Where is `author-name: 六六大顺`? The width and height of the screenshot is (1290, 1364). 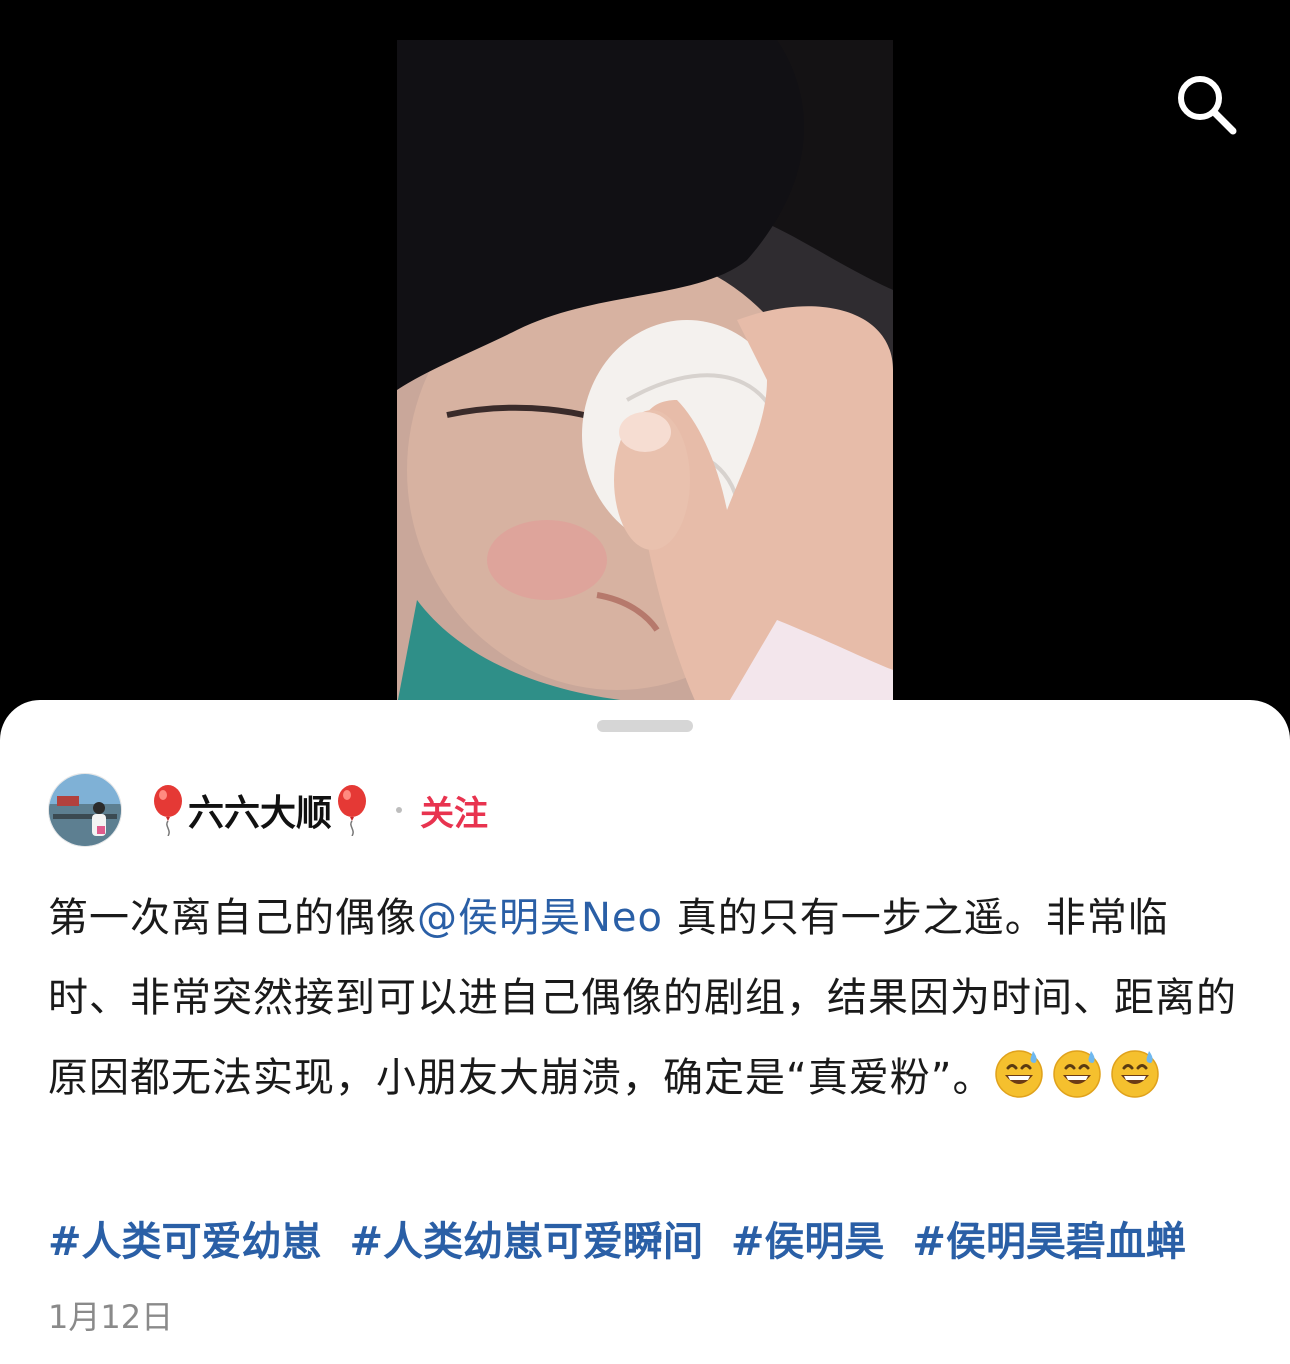 author-name: 六六大顺 is located at coordinates (260, 813).